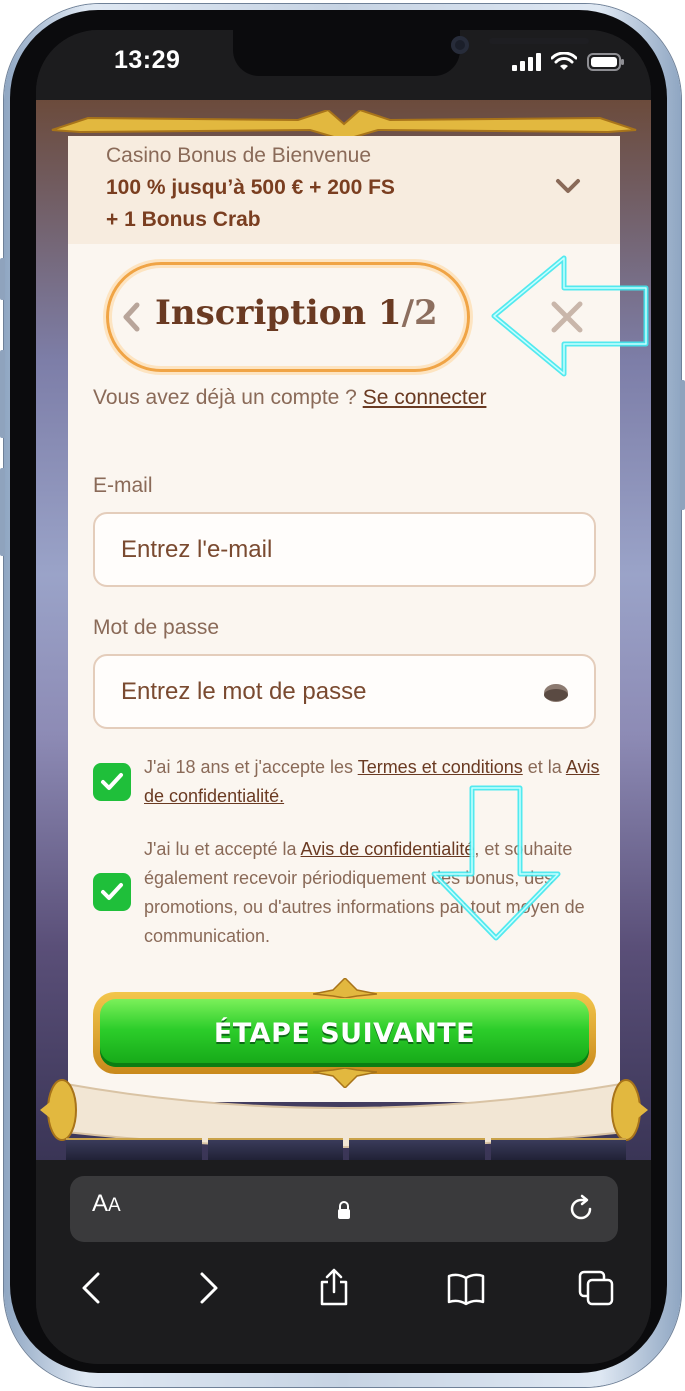  What do you see at coordinates (556, 692) in the screenshot?
I see `eye-icon` at bounding box center [556, 692].